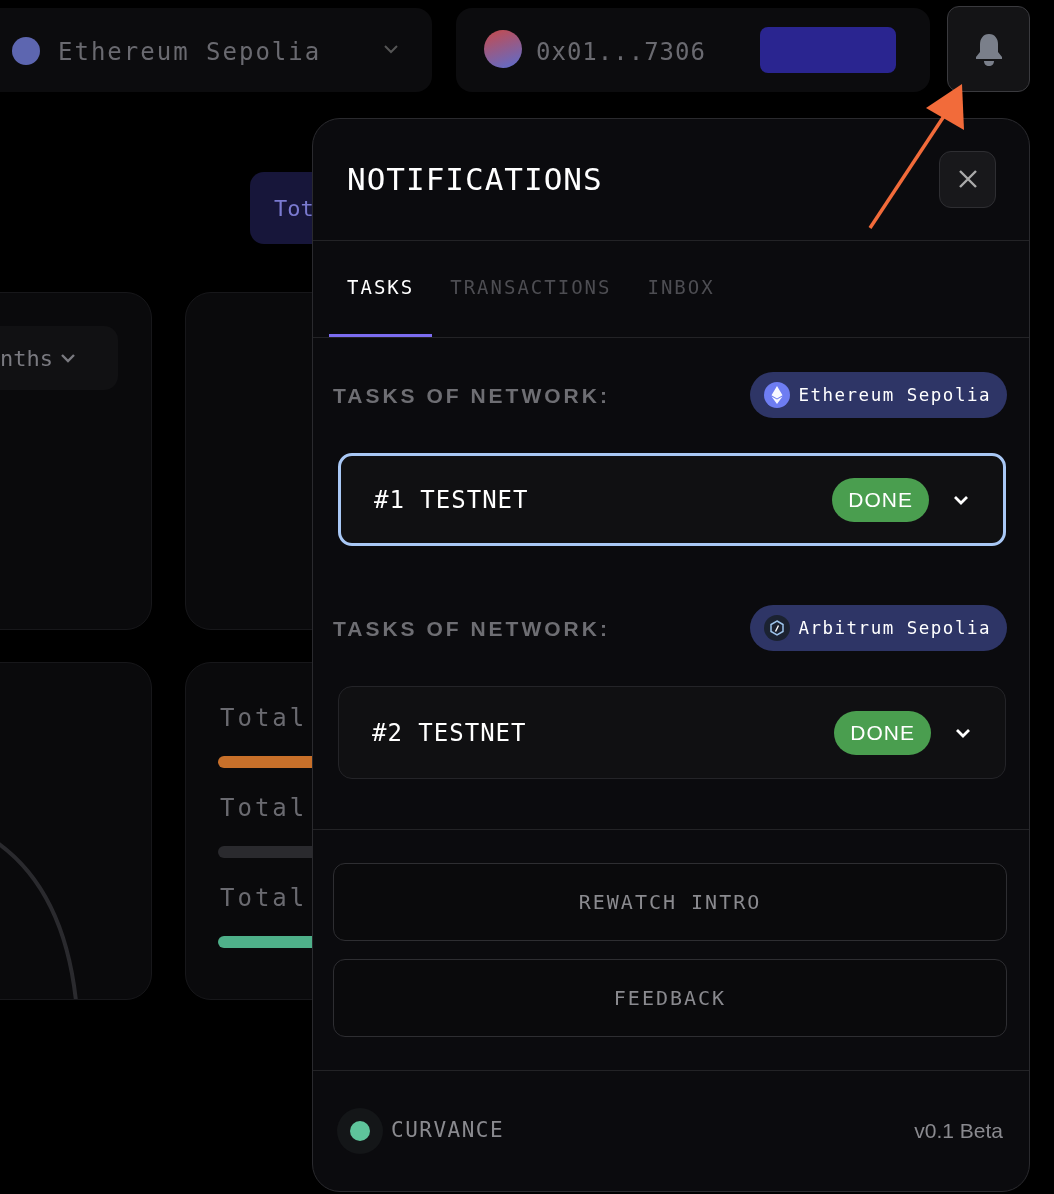  I want to click on status-dot-icon, so click(360, 1131).